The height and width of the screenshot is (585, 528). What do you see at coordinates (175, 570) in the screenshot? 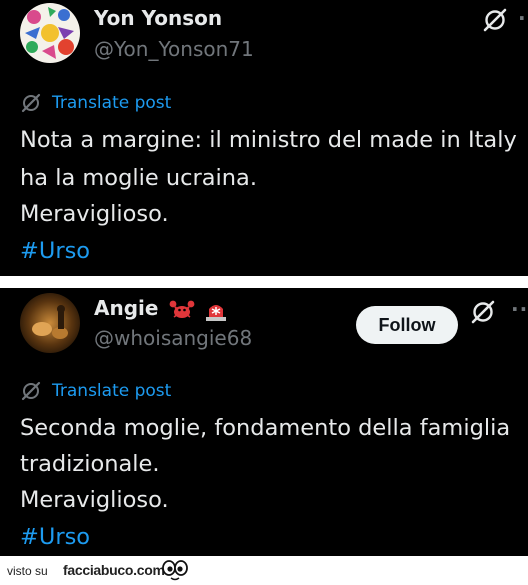
I see `eyes-logo-icon` at bounding box center [175, 570].